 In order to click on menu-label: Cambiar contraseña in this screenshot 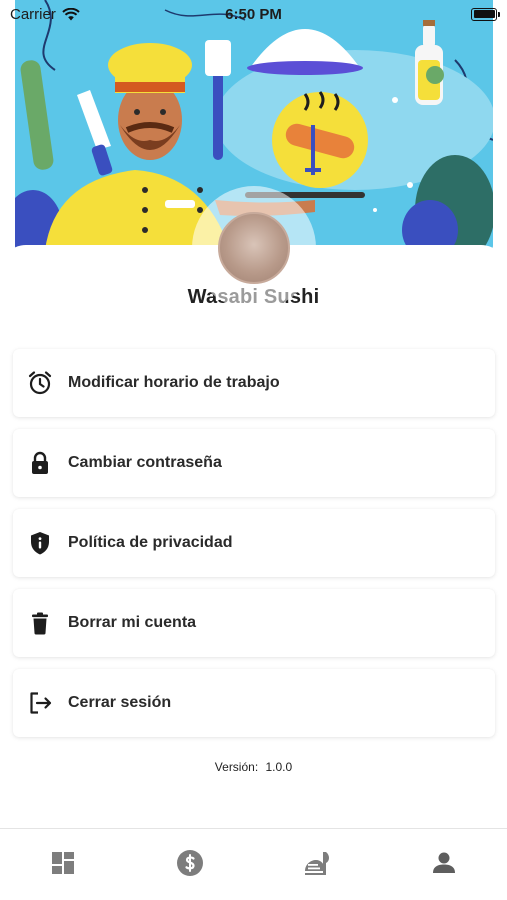, I will do `click(145, 462)`.